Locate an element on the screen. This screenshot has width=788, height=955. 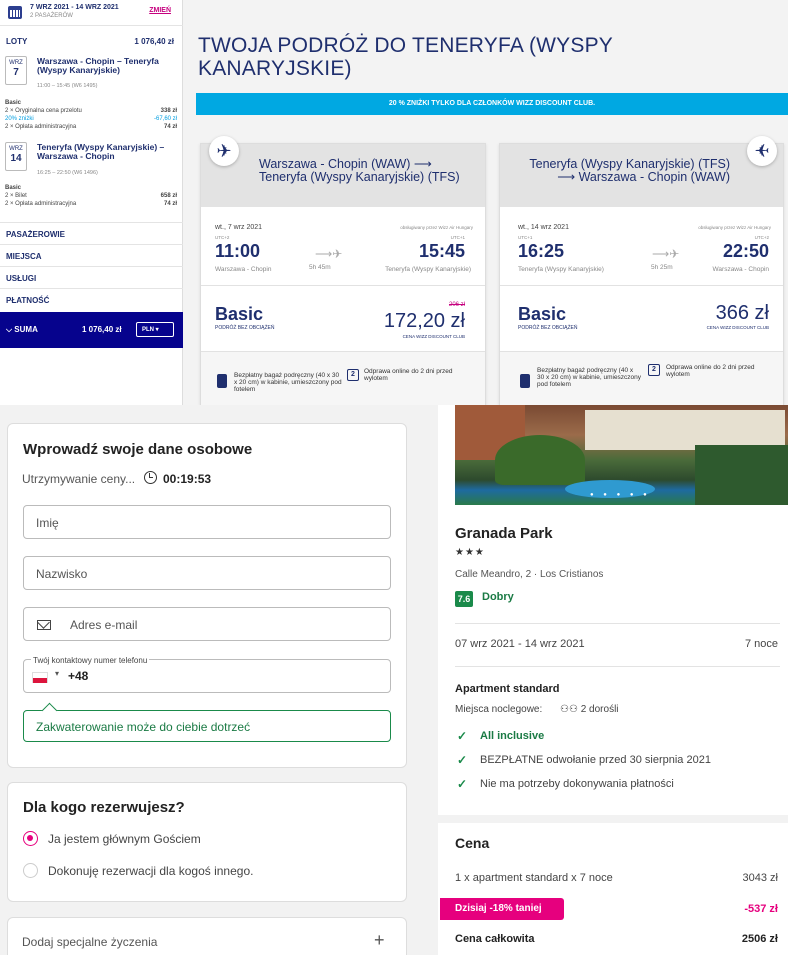
plane-icon: ✈ is located at coordinates (762, 151).